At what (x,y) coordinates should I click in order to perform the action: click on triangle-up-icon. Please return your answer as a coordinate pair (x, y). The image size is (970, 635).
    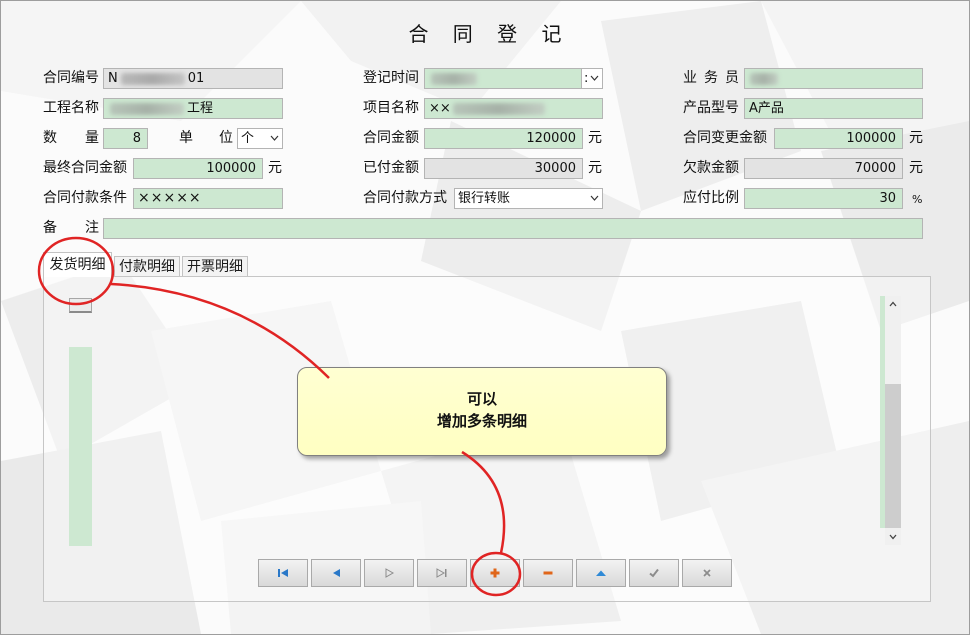
    Looking at the image, I should click on (601, 573).